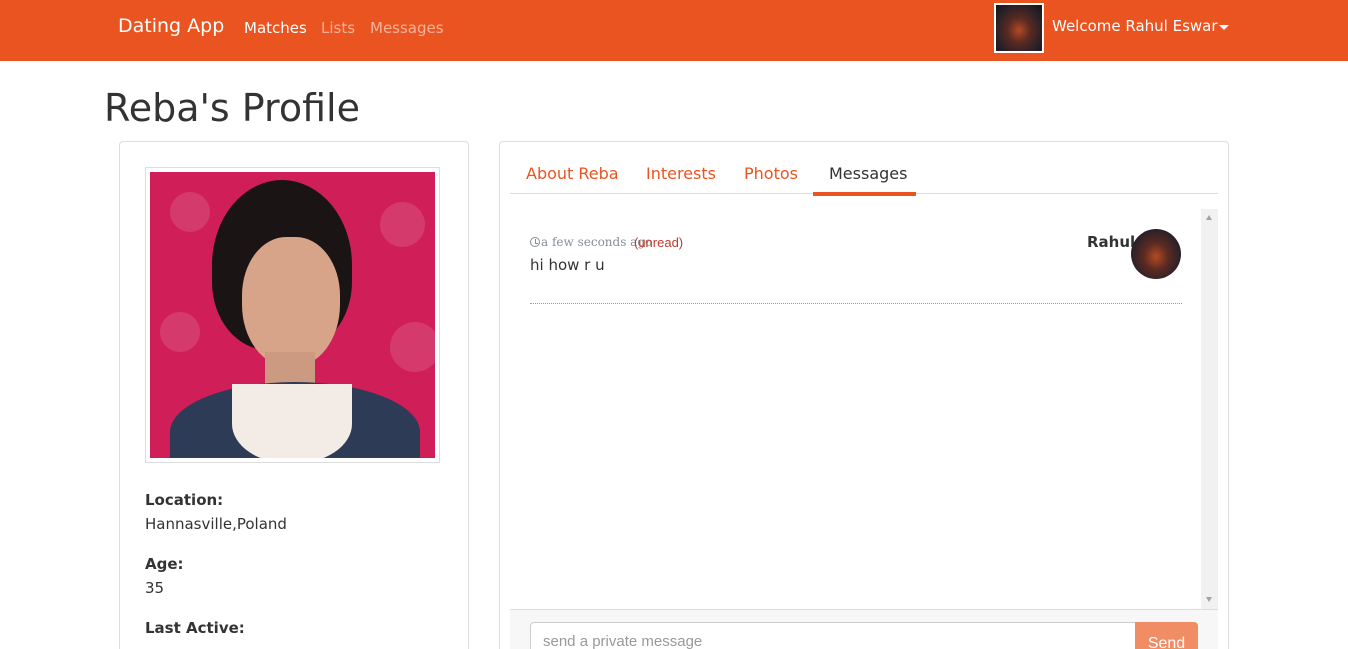 This screenshot has width=1348, height=649. Describe the element at coordinates (184, 500) in the screenshot. I see `location-label: Location:` at that location.